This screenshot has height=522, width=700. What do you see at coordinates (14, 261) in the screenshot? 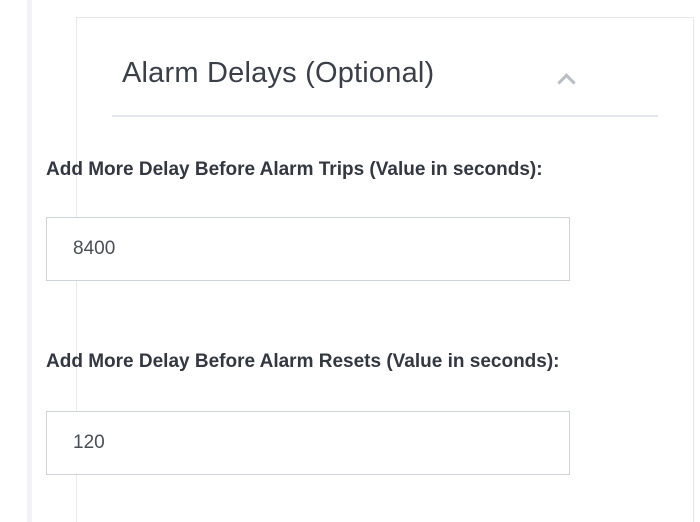
I see `left-gutter` at bounding box center [14, 261].